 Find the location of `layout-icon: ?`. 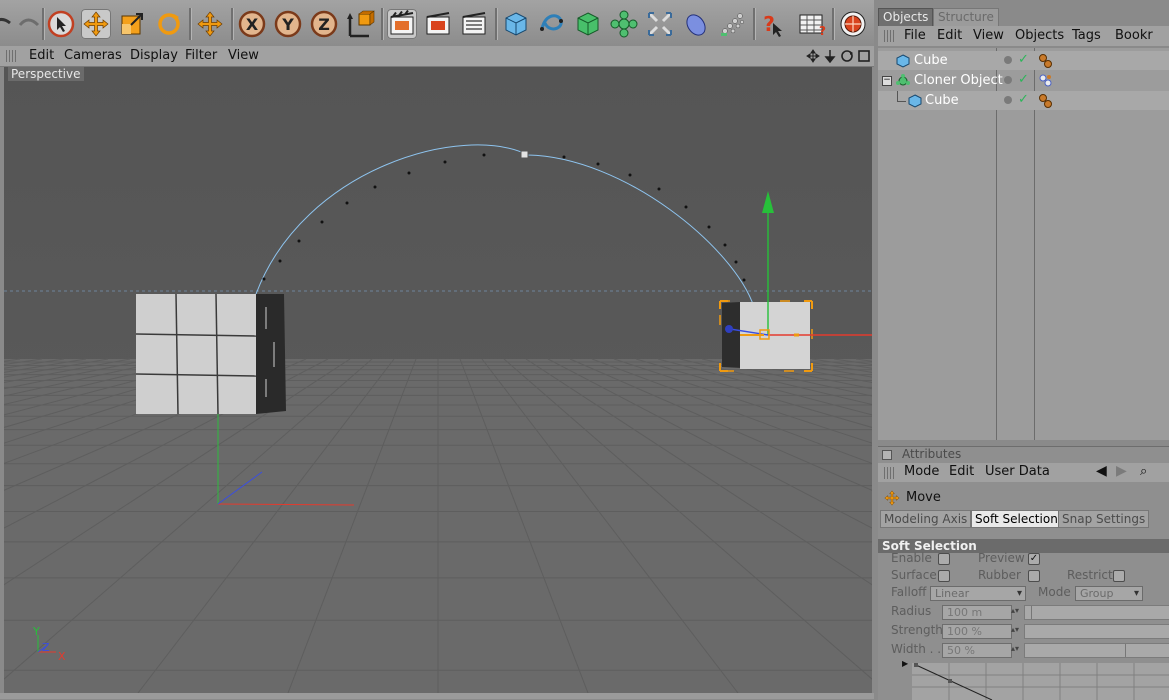

layout-icon: ? is located at coordinates (811, 24).